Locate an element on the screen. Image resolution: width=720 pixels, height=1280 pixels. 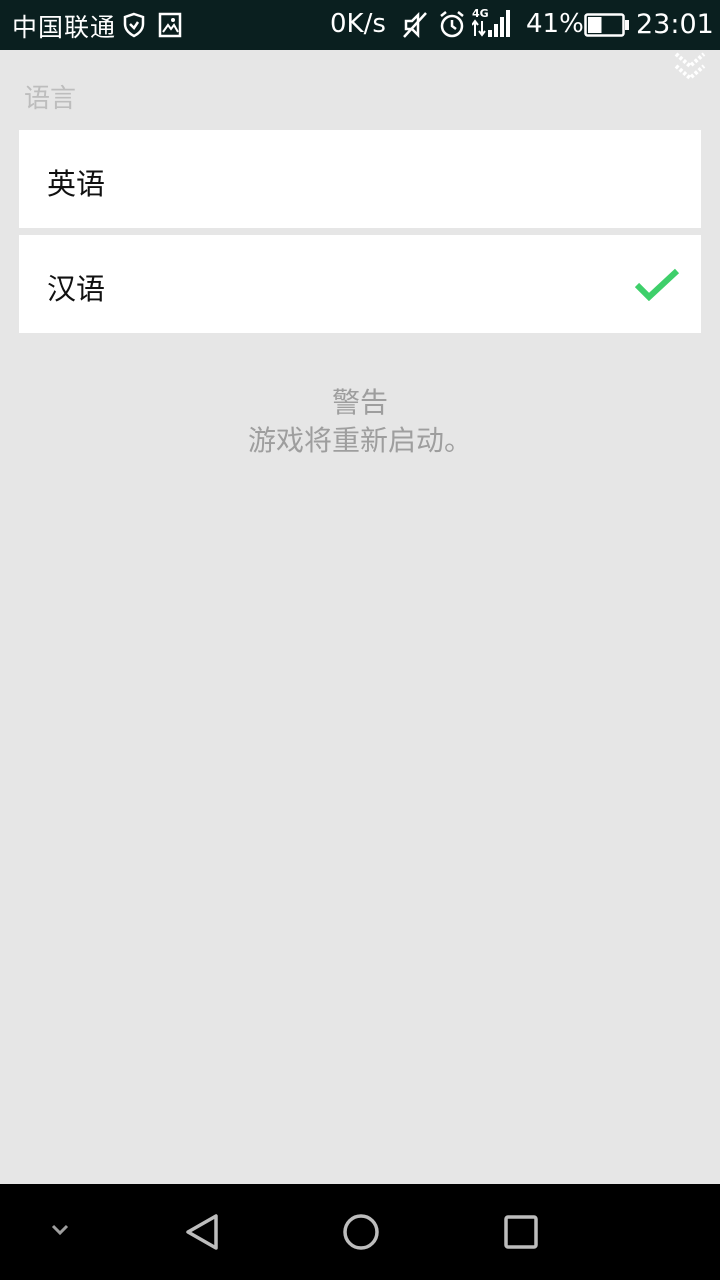
warning-message: 游戏将重新启动。 is located at coordinates (359, 440).